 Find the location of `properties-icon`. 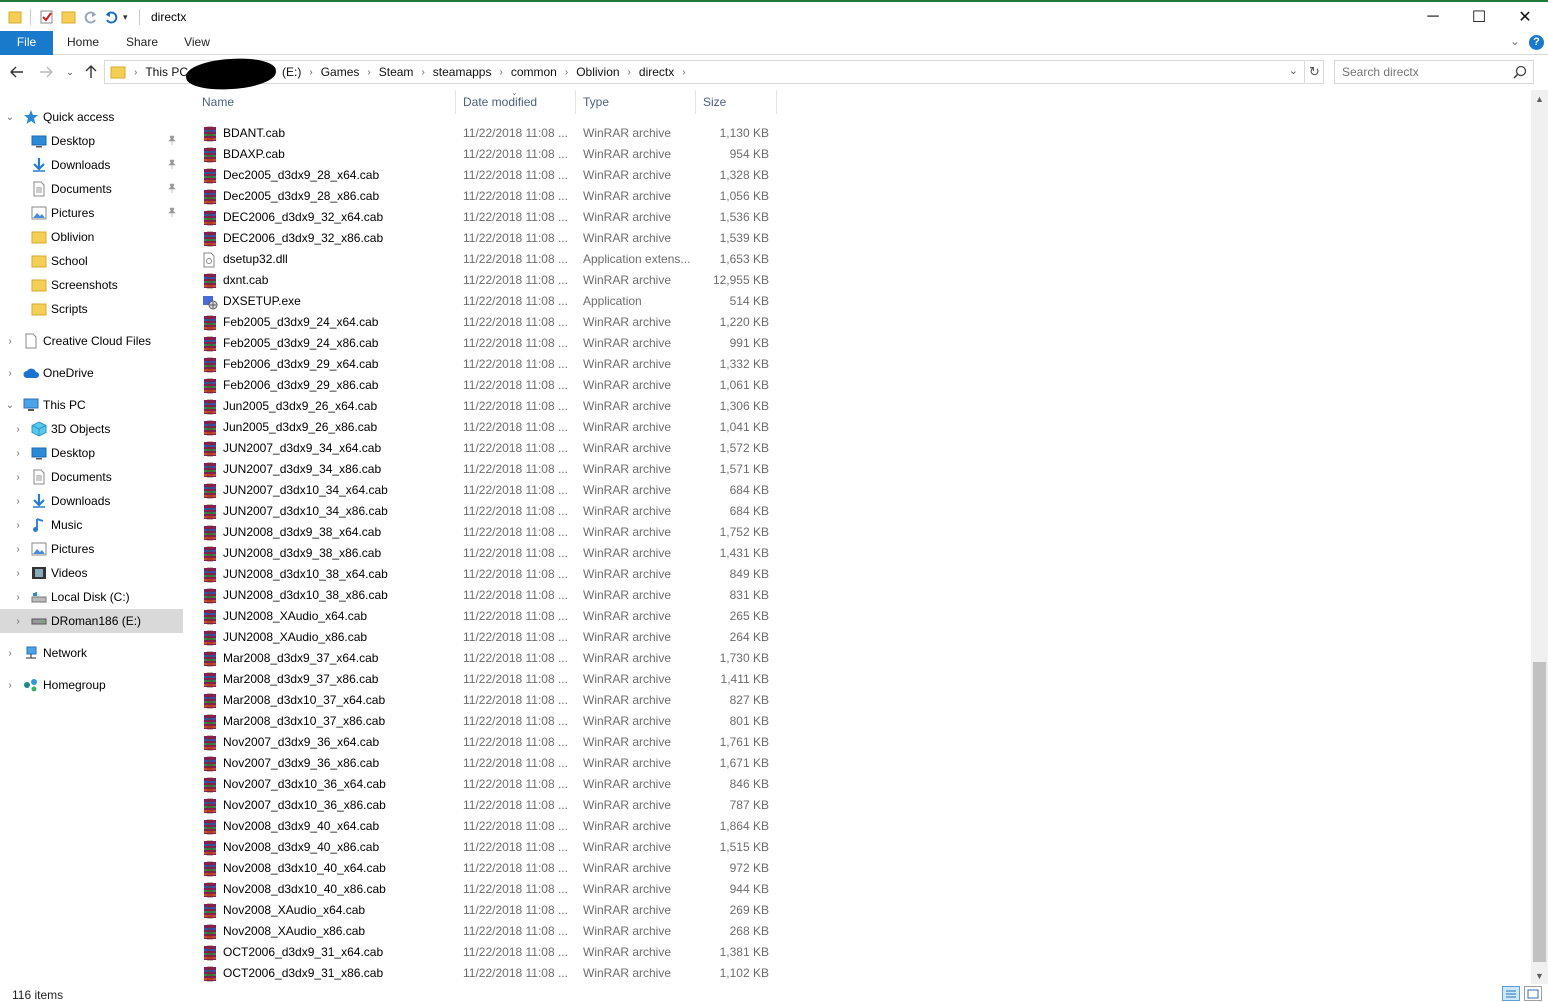

properties-icon is located at coordinates (47, 17).